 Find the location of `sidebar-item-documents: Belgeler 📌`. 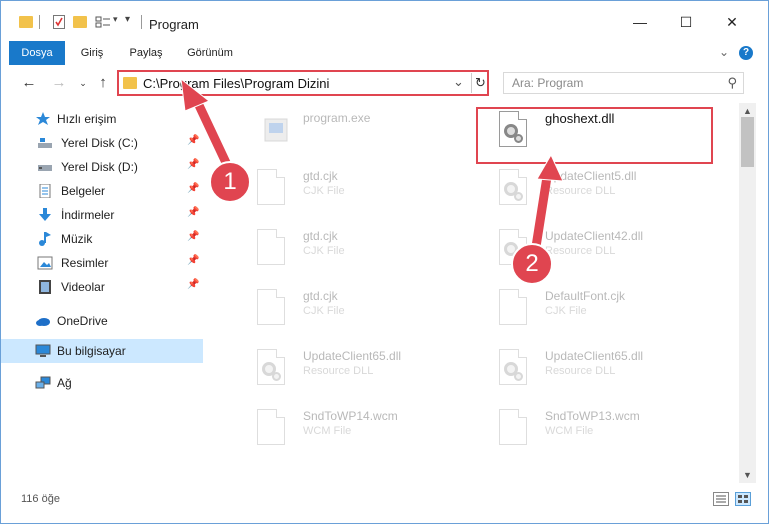

sidebar-item-documents: Belgeler 📌 is located at coordinates (102, 191).